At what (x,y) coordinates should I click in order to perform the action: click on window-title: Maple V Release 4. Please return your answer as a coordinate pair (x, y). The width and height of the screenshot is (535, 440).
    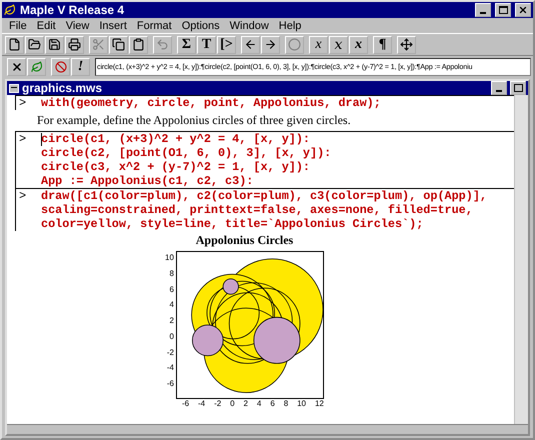
    Looking at the image, I should click on (73, 10).